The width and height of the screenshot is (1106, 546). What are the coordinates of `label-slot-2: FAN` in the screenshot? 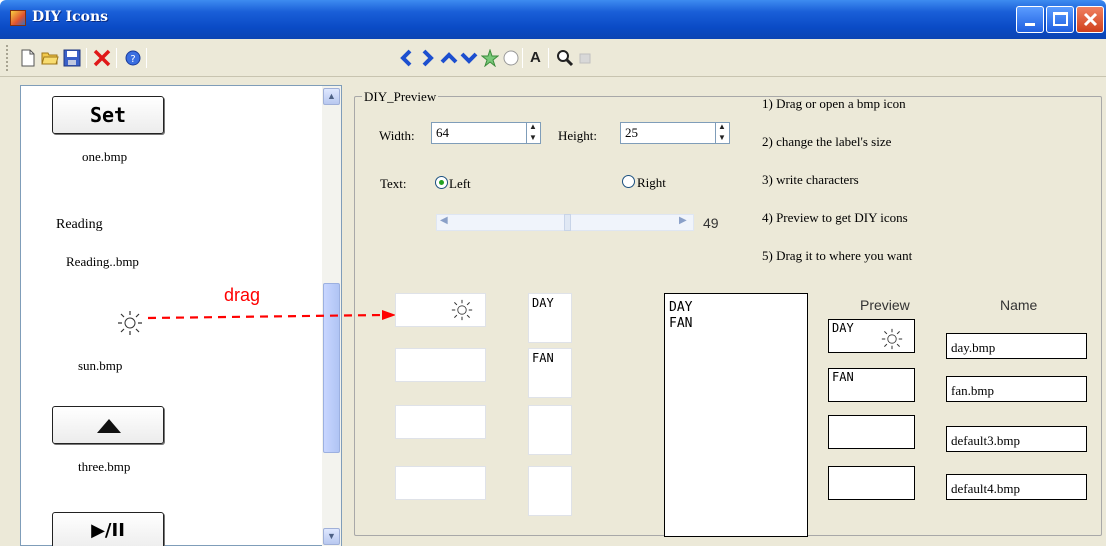 It's located at (550, 373).